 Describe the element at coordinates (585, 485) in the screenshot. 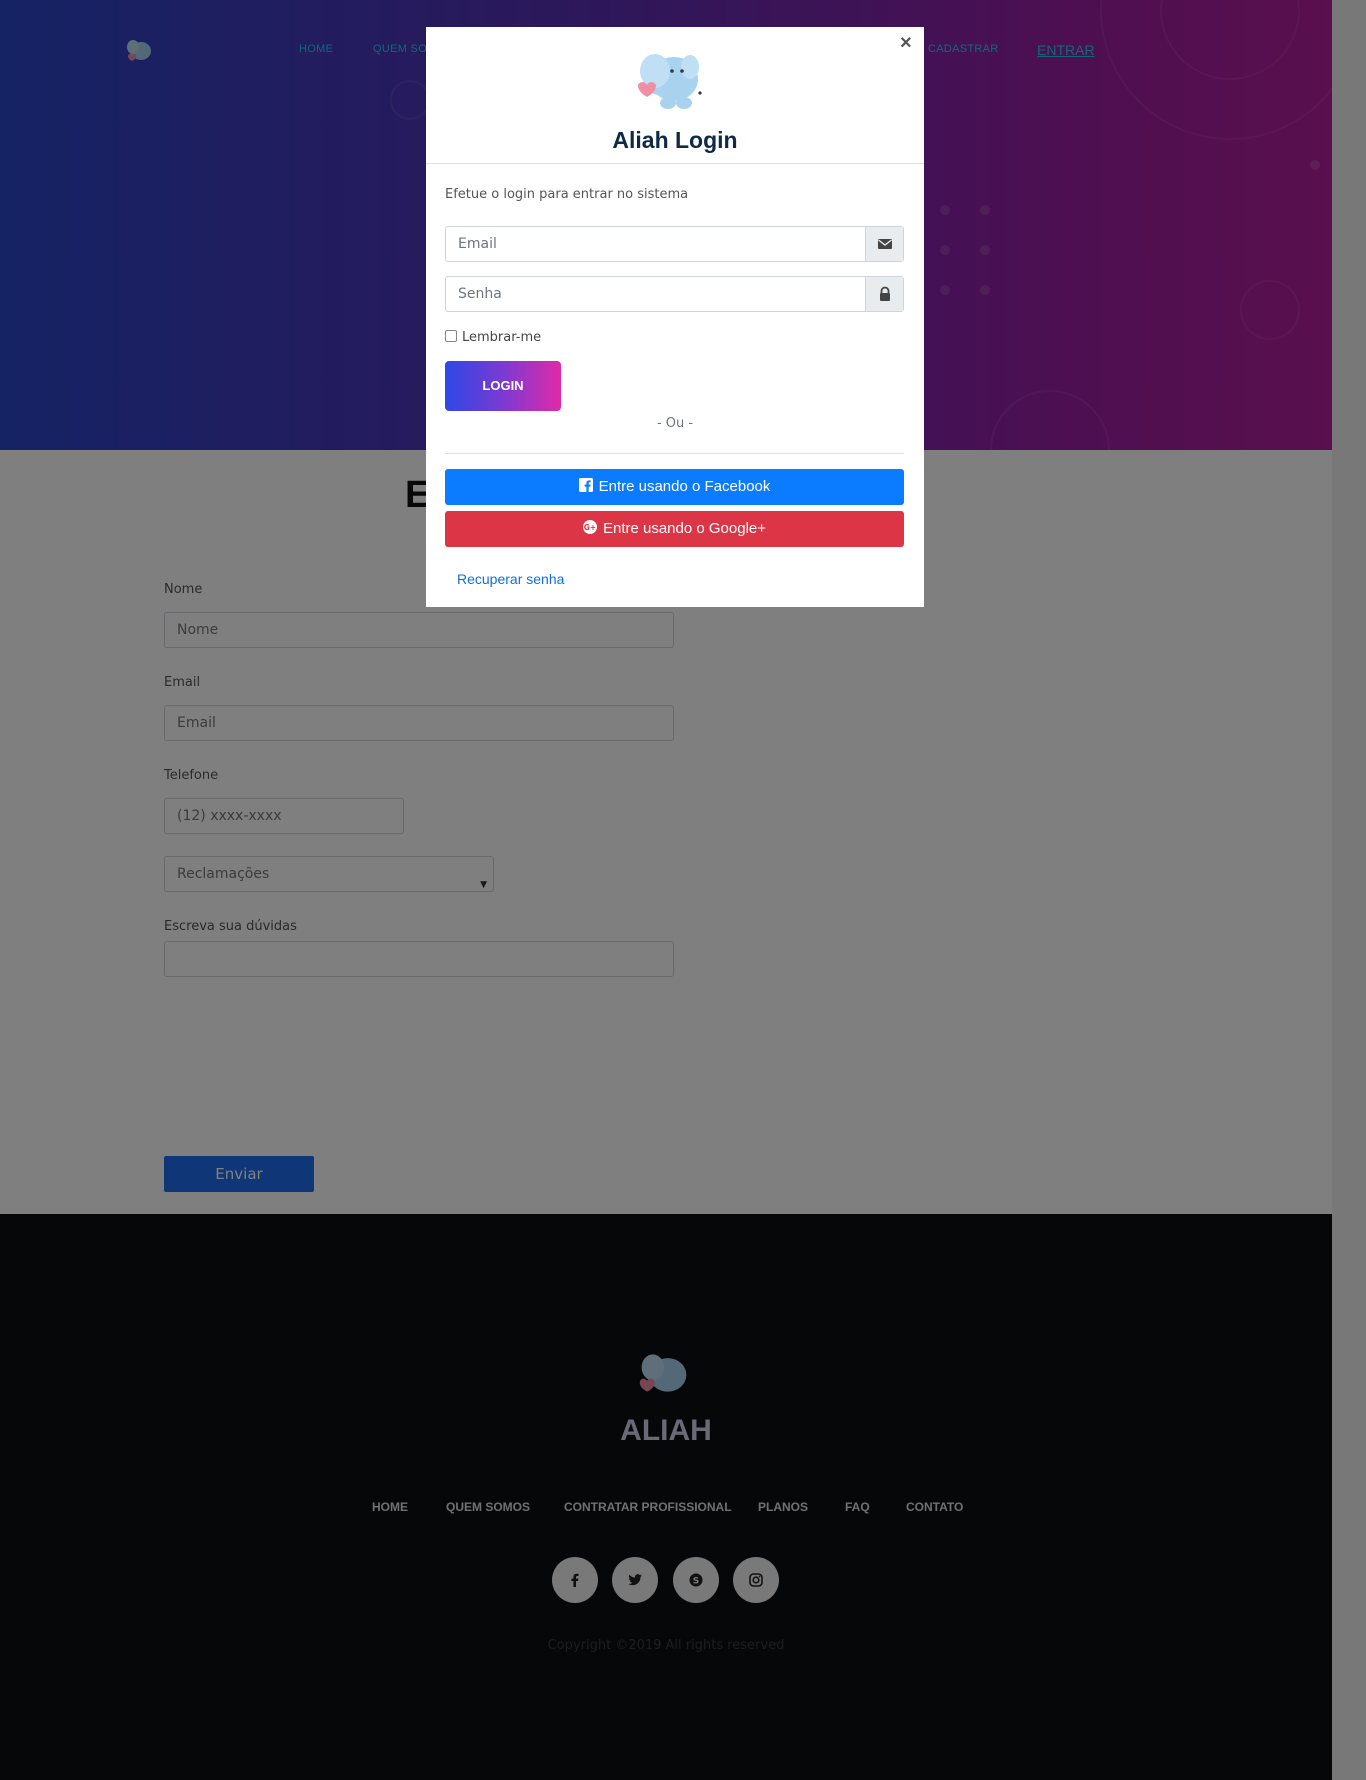

I see `facebook-square-icon` at that location.